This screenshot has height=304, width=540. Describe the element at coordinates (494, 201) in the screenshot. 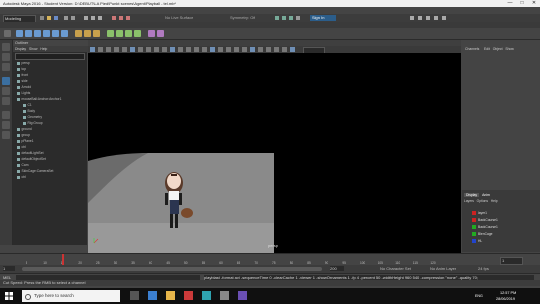

I see `layer-menu-help: Help` at that location.